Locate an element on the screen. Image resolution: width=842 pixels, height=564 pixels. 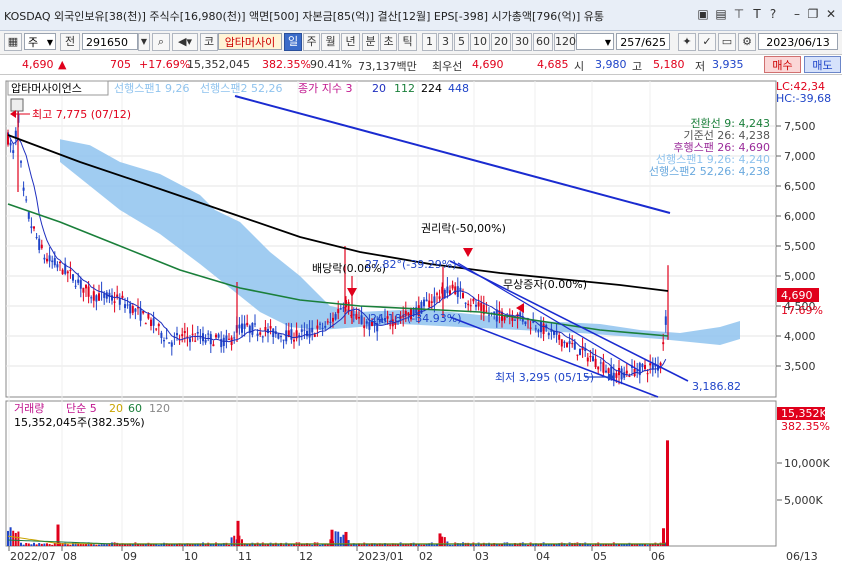
sell-button: 매도 is located at coordinates (822, 64).